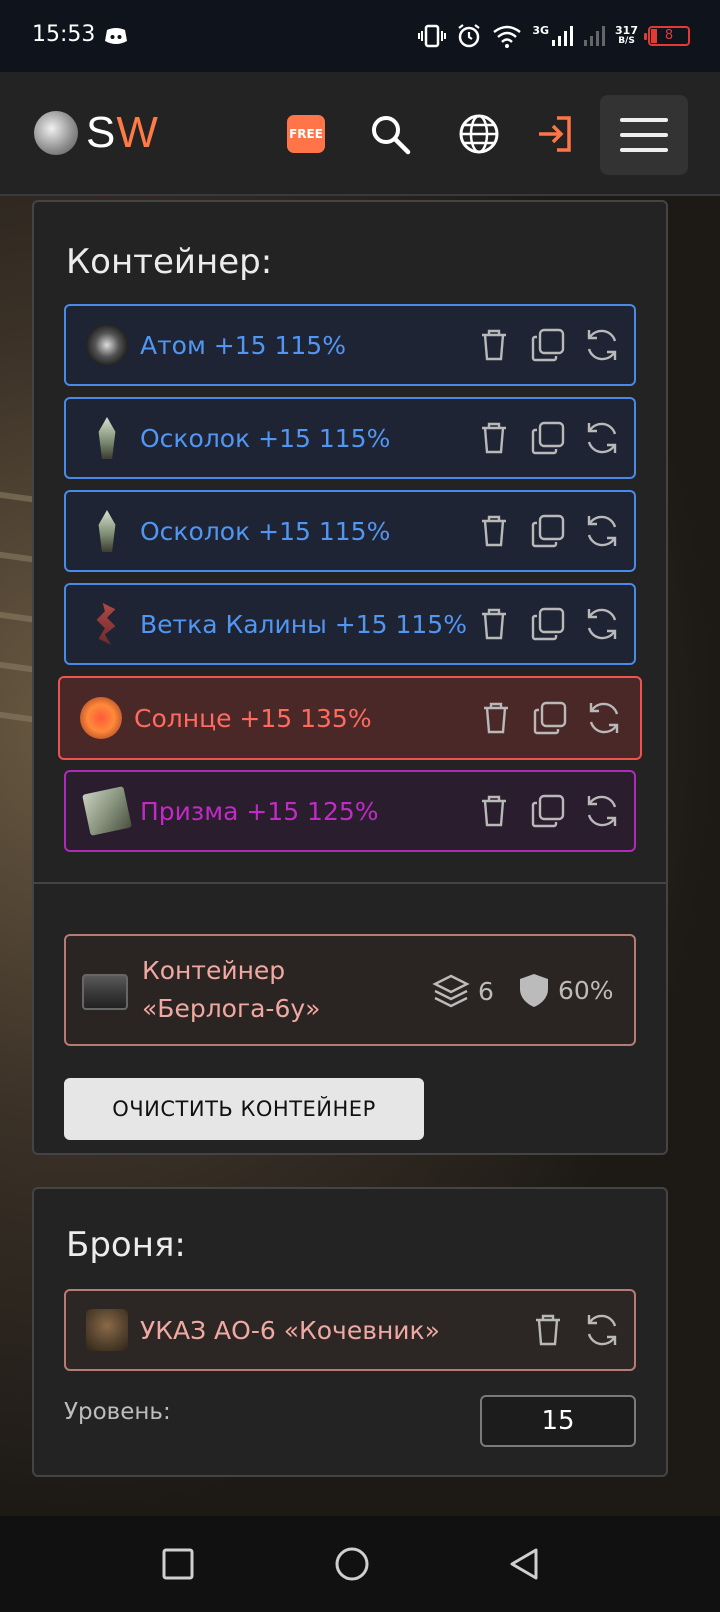 The image size is (720, 1612). Describe the element at coordinates (390, 134) in the screenshot. I see `search-icon` at that location.